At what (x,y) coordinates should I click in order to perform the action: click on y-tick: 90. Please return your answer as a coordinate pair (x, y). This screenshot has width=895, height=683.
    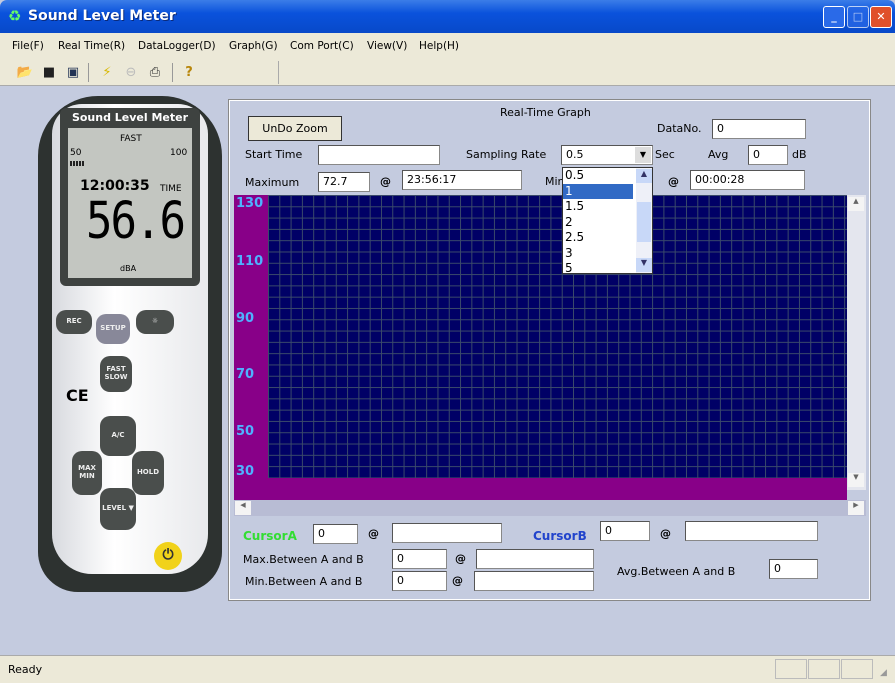
    Looking at the image, I should click on (245, 318).